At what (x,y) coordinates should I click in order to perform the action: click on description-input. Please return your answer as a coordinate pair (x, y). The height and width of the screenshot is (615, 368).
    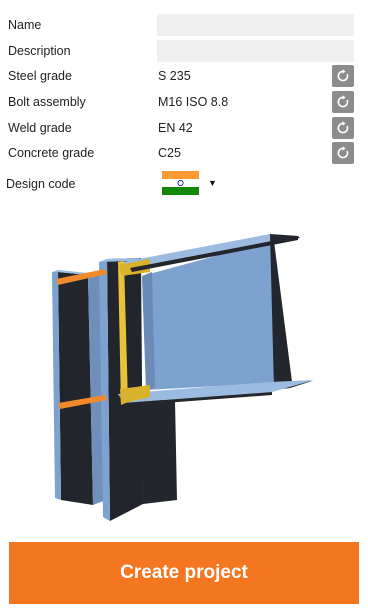
    Looking at the image, I should click on (255, 51).